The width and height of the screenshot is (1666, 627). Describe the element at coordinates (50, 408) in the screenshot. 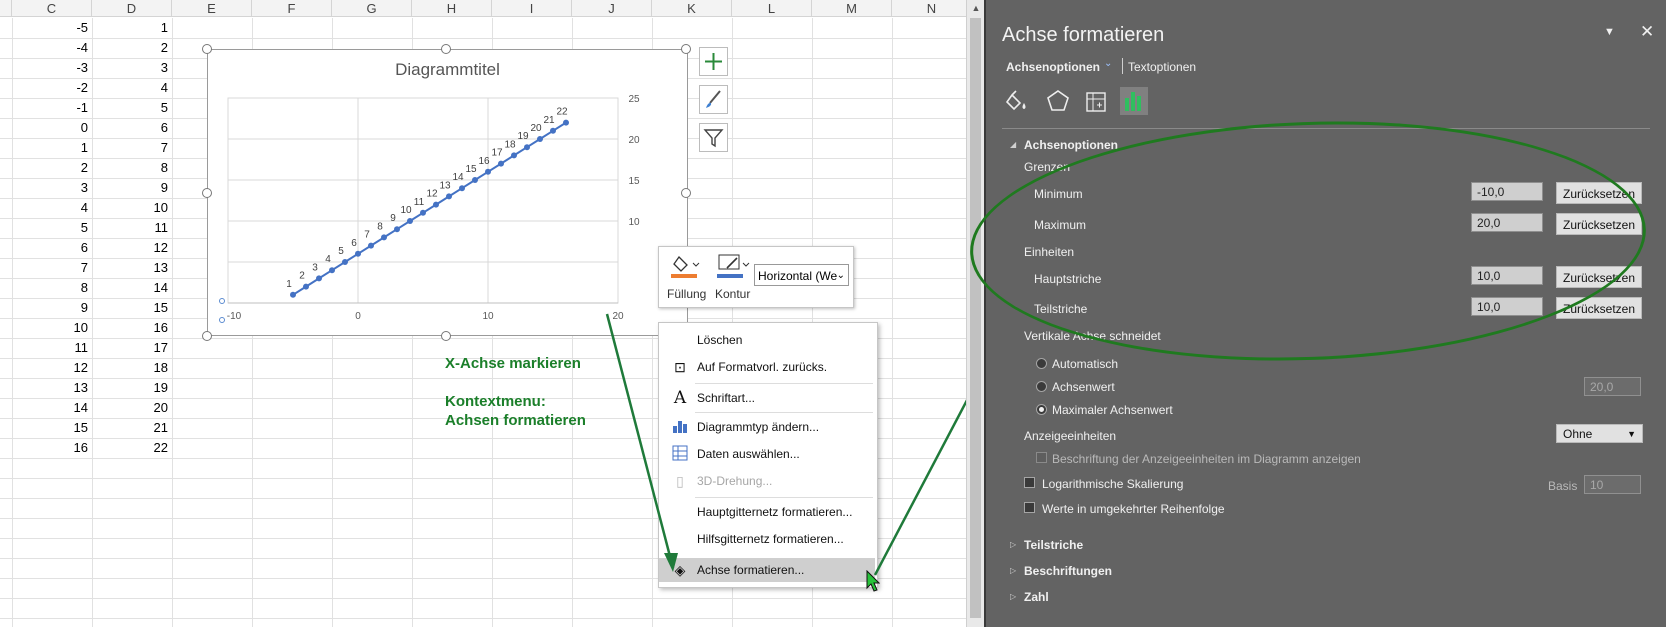

I see `cell-c: 14` at that location.